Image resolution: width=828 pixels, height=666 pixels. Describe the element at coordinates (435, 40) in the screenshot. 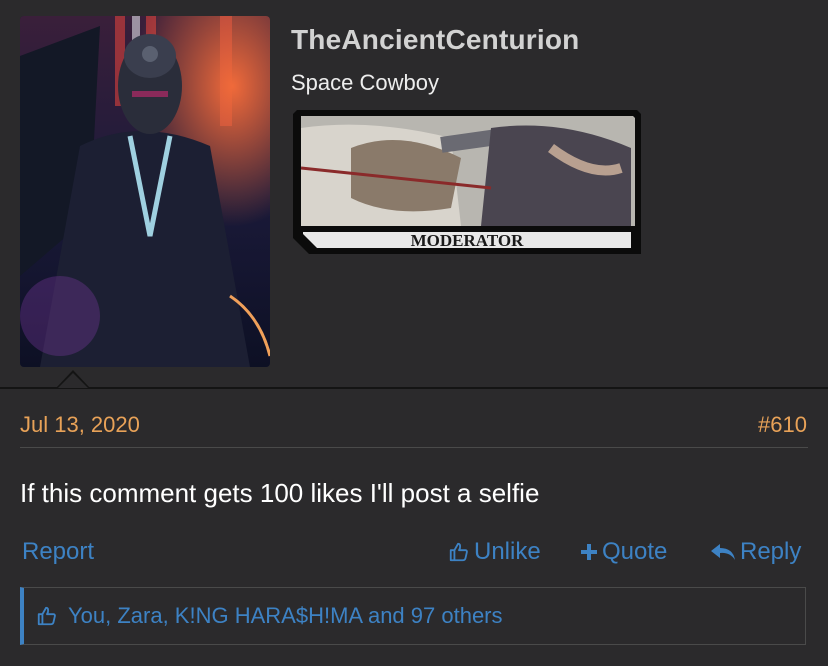

I see `username: TheAncientCenturion` at that location.